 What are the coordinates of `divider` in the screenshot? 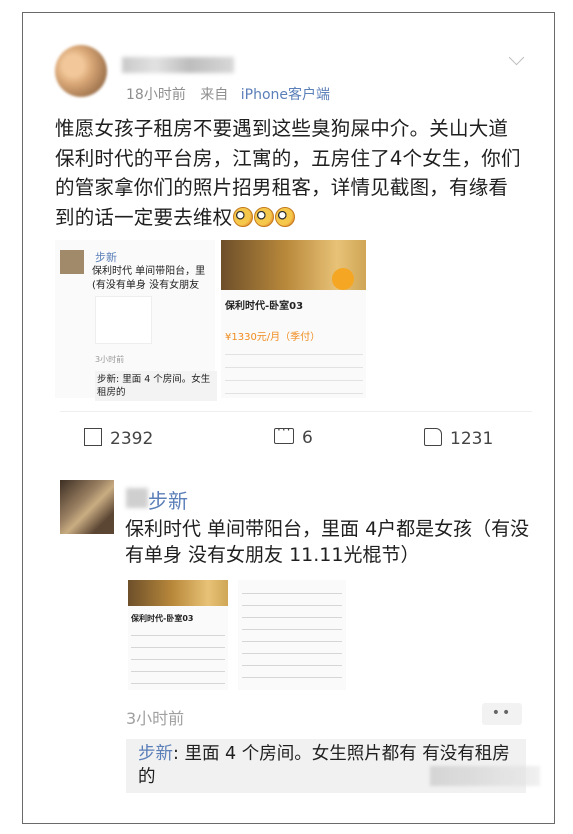 It's located at (296, 411).